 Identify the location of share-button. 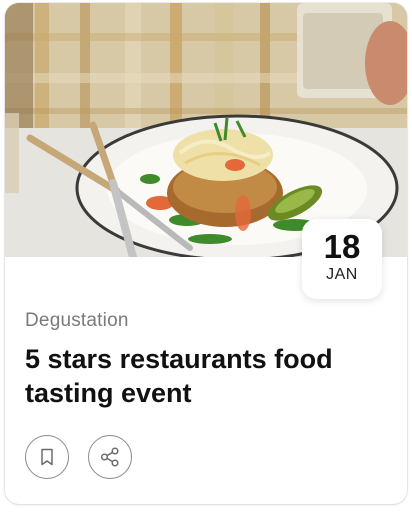
(110, 457).